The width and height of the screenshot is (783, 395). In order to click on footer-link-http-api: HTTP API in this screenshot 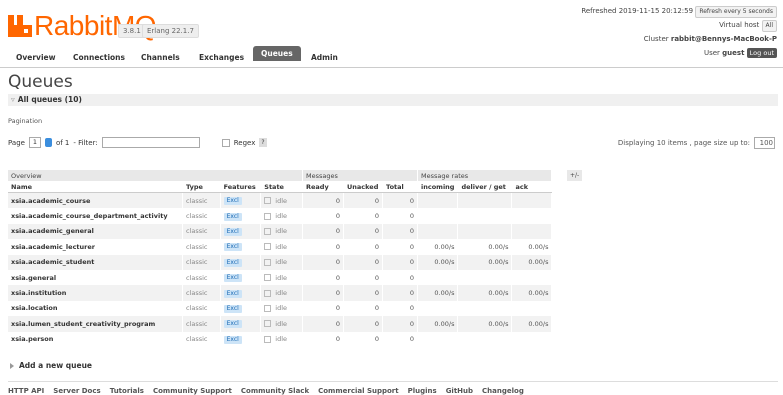, I will do `click(26, 391)`.